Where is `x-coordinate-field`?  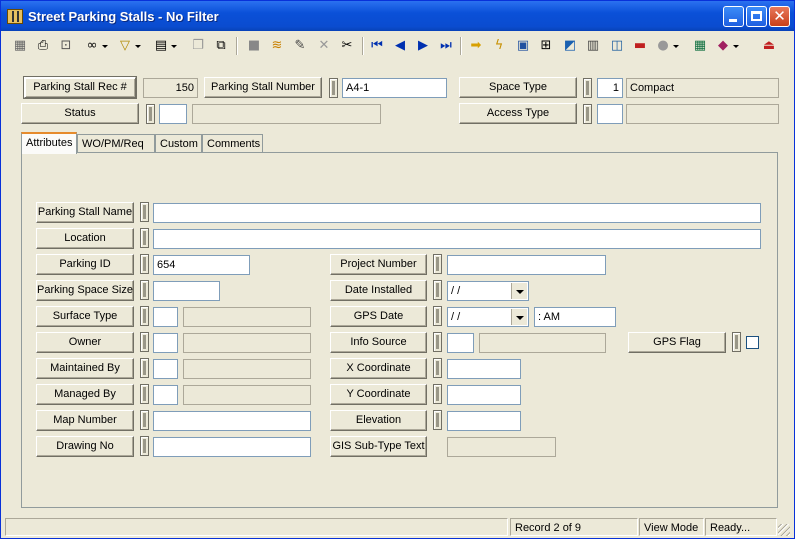 x-coordinate-field is located at coordinates (484, 369).